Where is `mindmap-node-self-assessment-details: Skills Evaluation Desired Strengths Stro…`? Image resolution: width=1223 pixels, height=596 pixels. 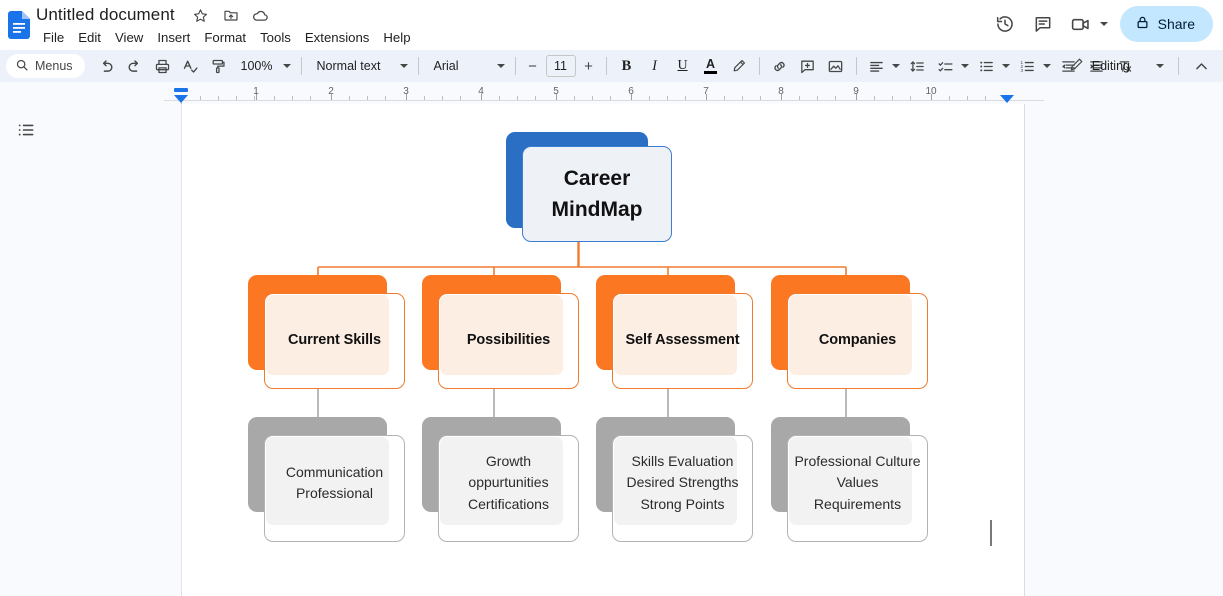 mindmap-node-self-assessment-details: Skills Evaluation Desired Strengths Stro… is located at coordinates (674, 479).